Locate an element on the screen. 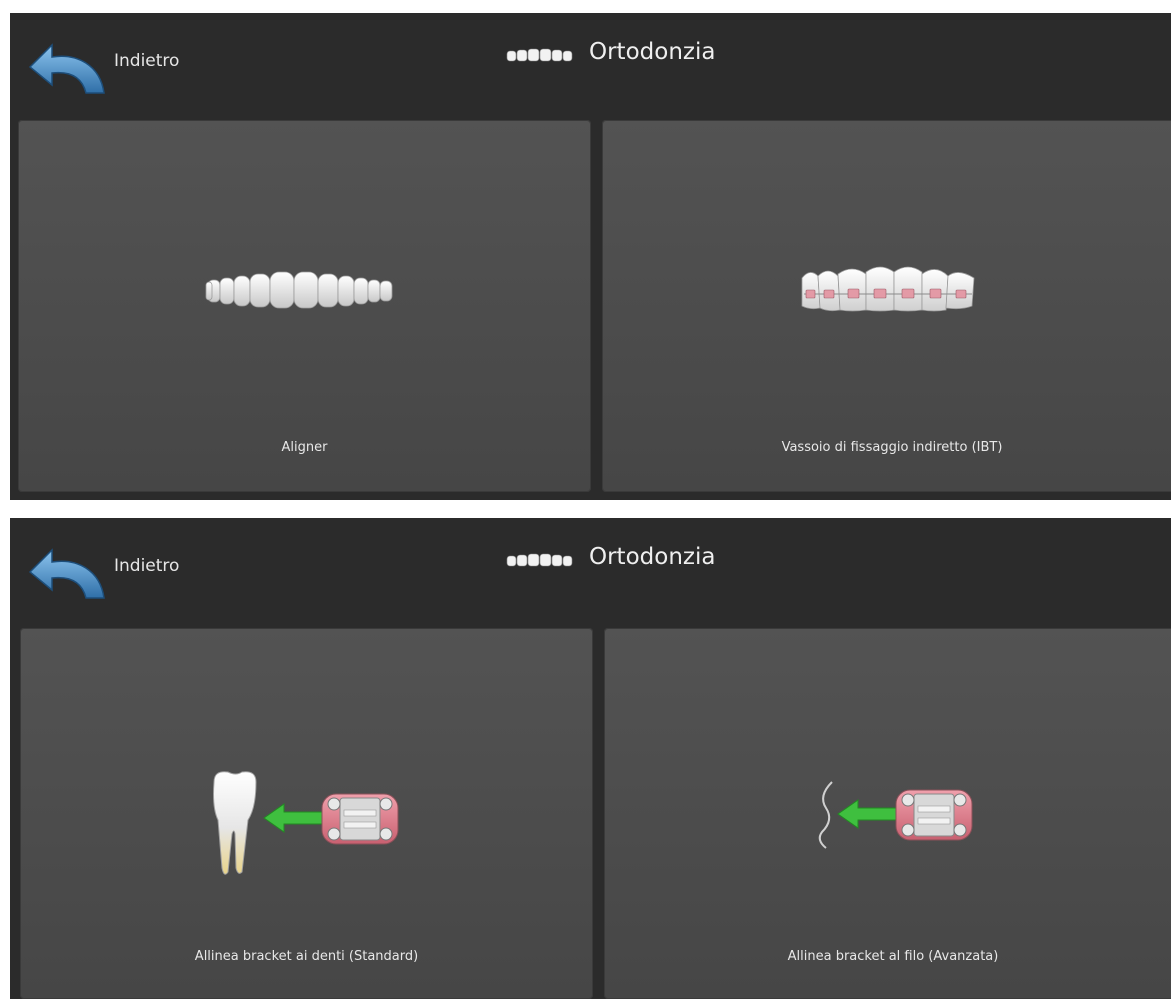 This screenshot has width=1171, height=999. wire-bracket-align-icon is located at coordinates (895, 815).